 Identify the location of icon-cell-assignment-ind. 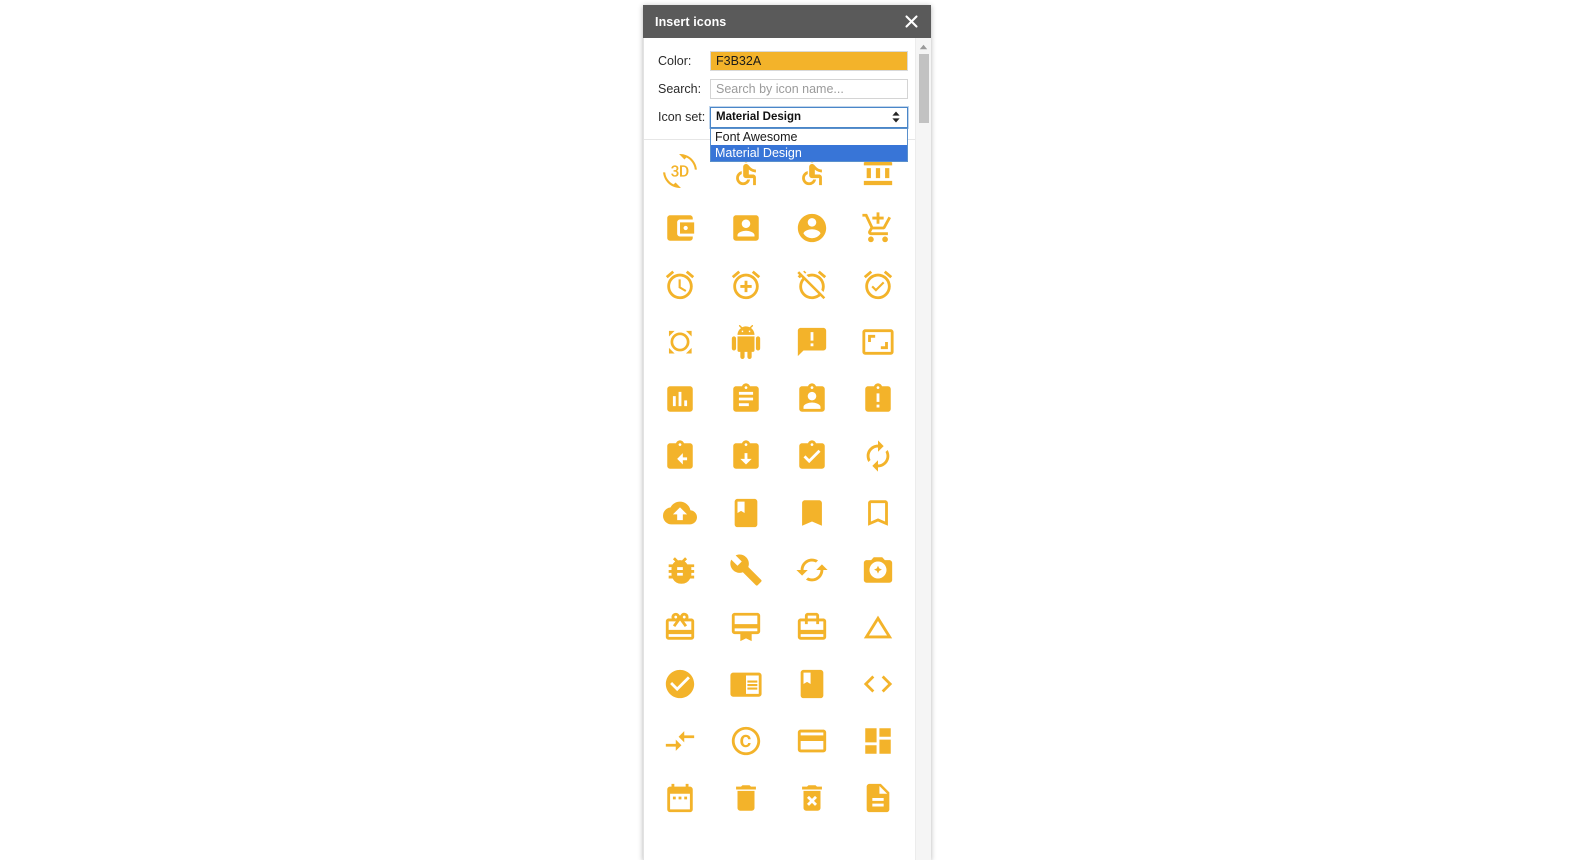
(812, 398).